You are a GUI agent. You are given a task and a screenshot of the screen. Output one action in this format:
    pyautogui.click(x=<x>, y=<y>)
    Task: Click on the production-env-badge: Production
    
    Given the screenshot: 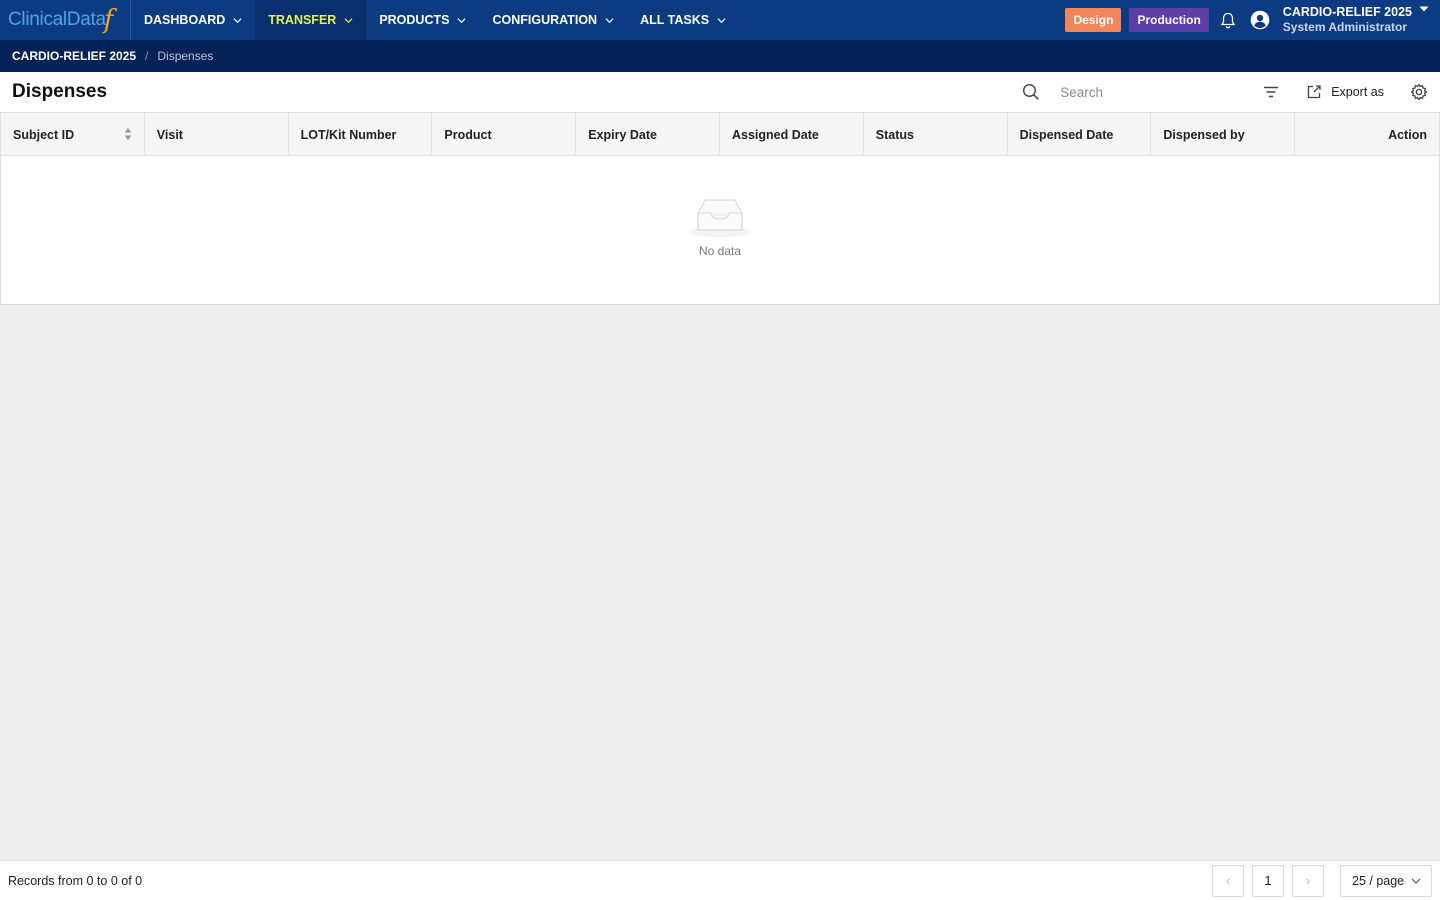 What is the action you would take?
    pyautogui.click(x=1169, y=20)
    